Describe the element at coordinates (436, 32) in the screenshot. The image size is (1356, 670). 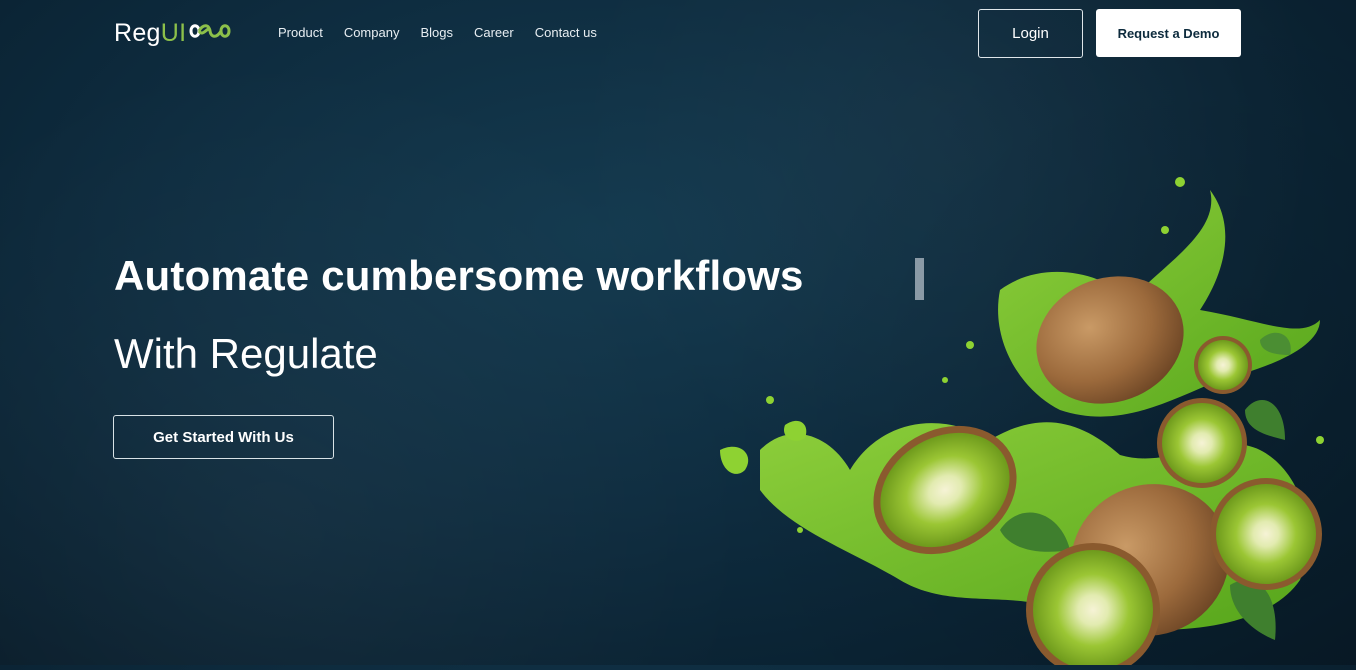
I see `nav-item-blogs: Blogs` at that location.